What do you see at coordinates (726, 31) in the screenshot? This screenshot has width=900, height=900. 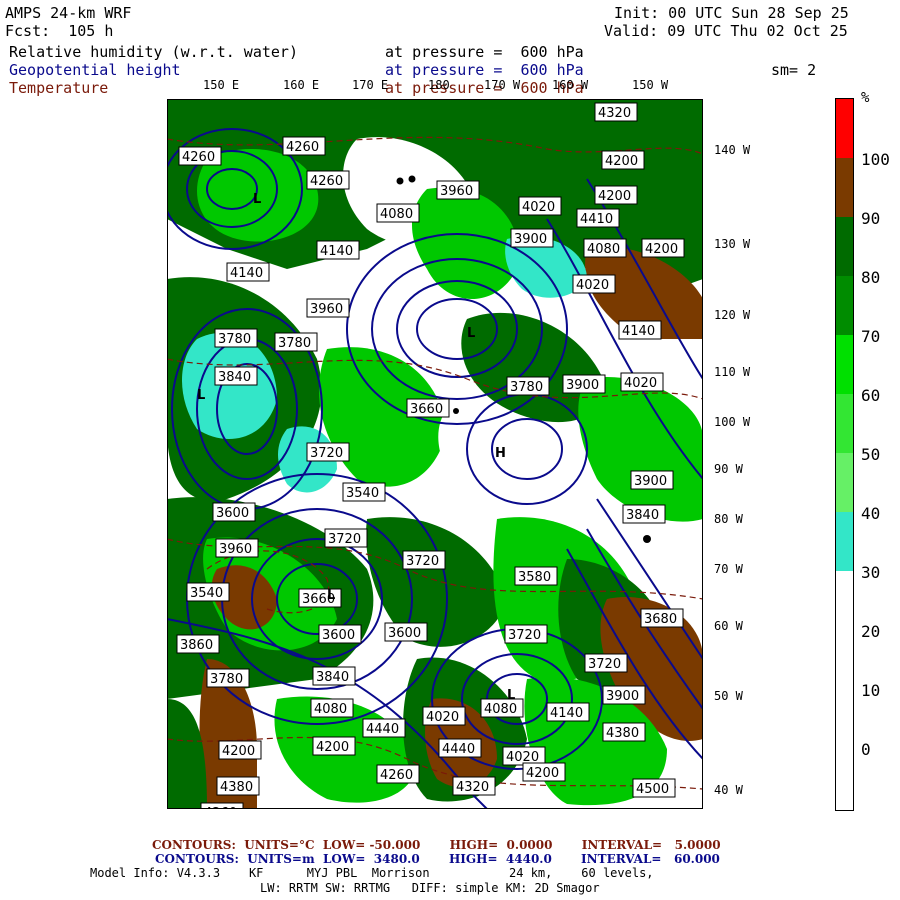 I see `valid-time: Valid: 09 UTC Thu 02 Oct 25` at bounding box center [726, 31].